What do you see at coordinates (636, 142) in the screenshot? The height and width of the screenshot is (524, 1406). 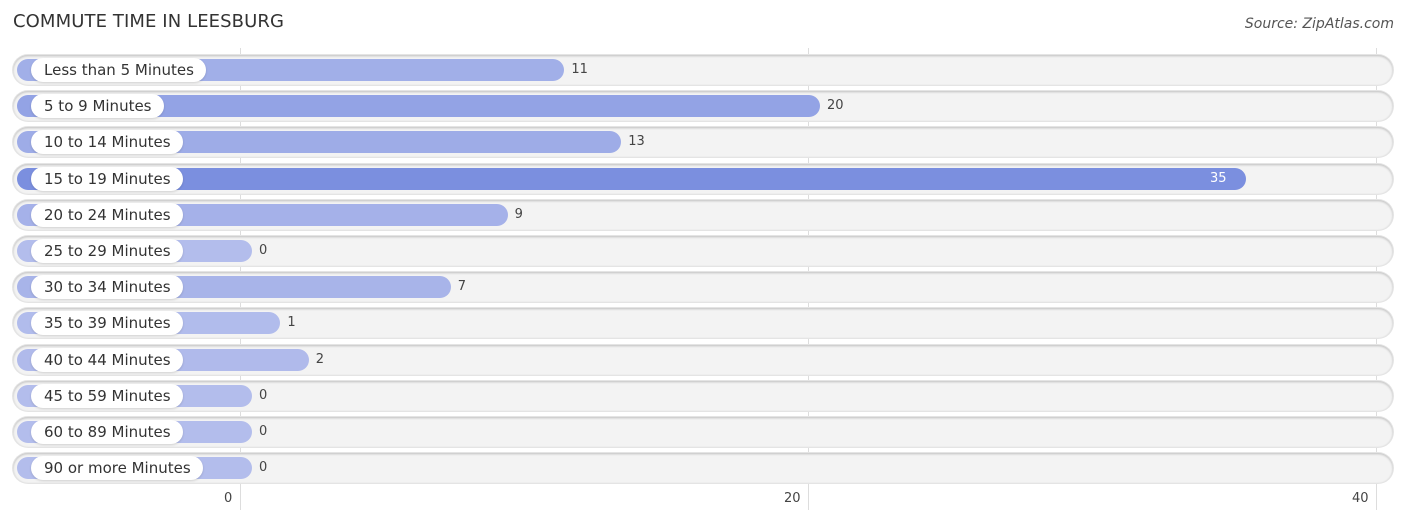 I see `value-label: 13` at bounding box center [636, 142].